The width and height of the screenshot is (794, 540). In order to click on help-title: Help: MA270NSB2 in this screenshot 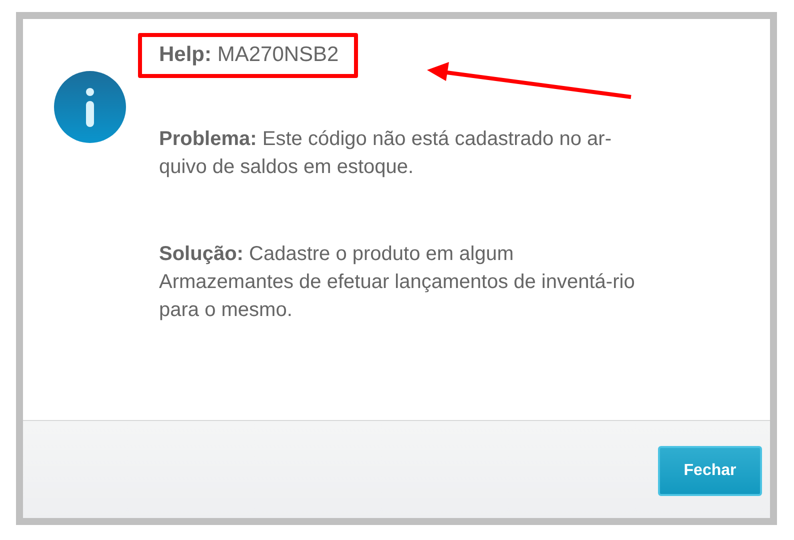, I will do `click(248, 55)`.